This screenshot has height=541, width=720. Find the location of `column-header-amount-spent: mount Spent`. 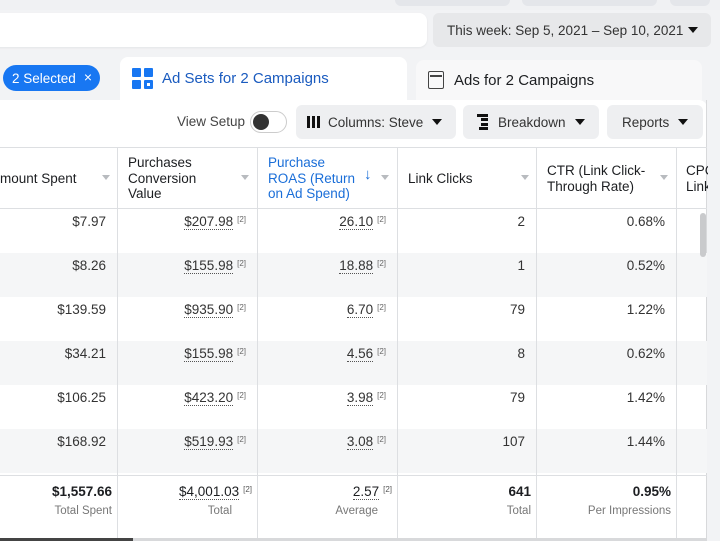

column-header-amount-spent: mount Spent is located at coordinates (58, 178).